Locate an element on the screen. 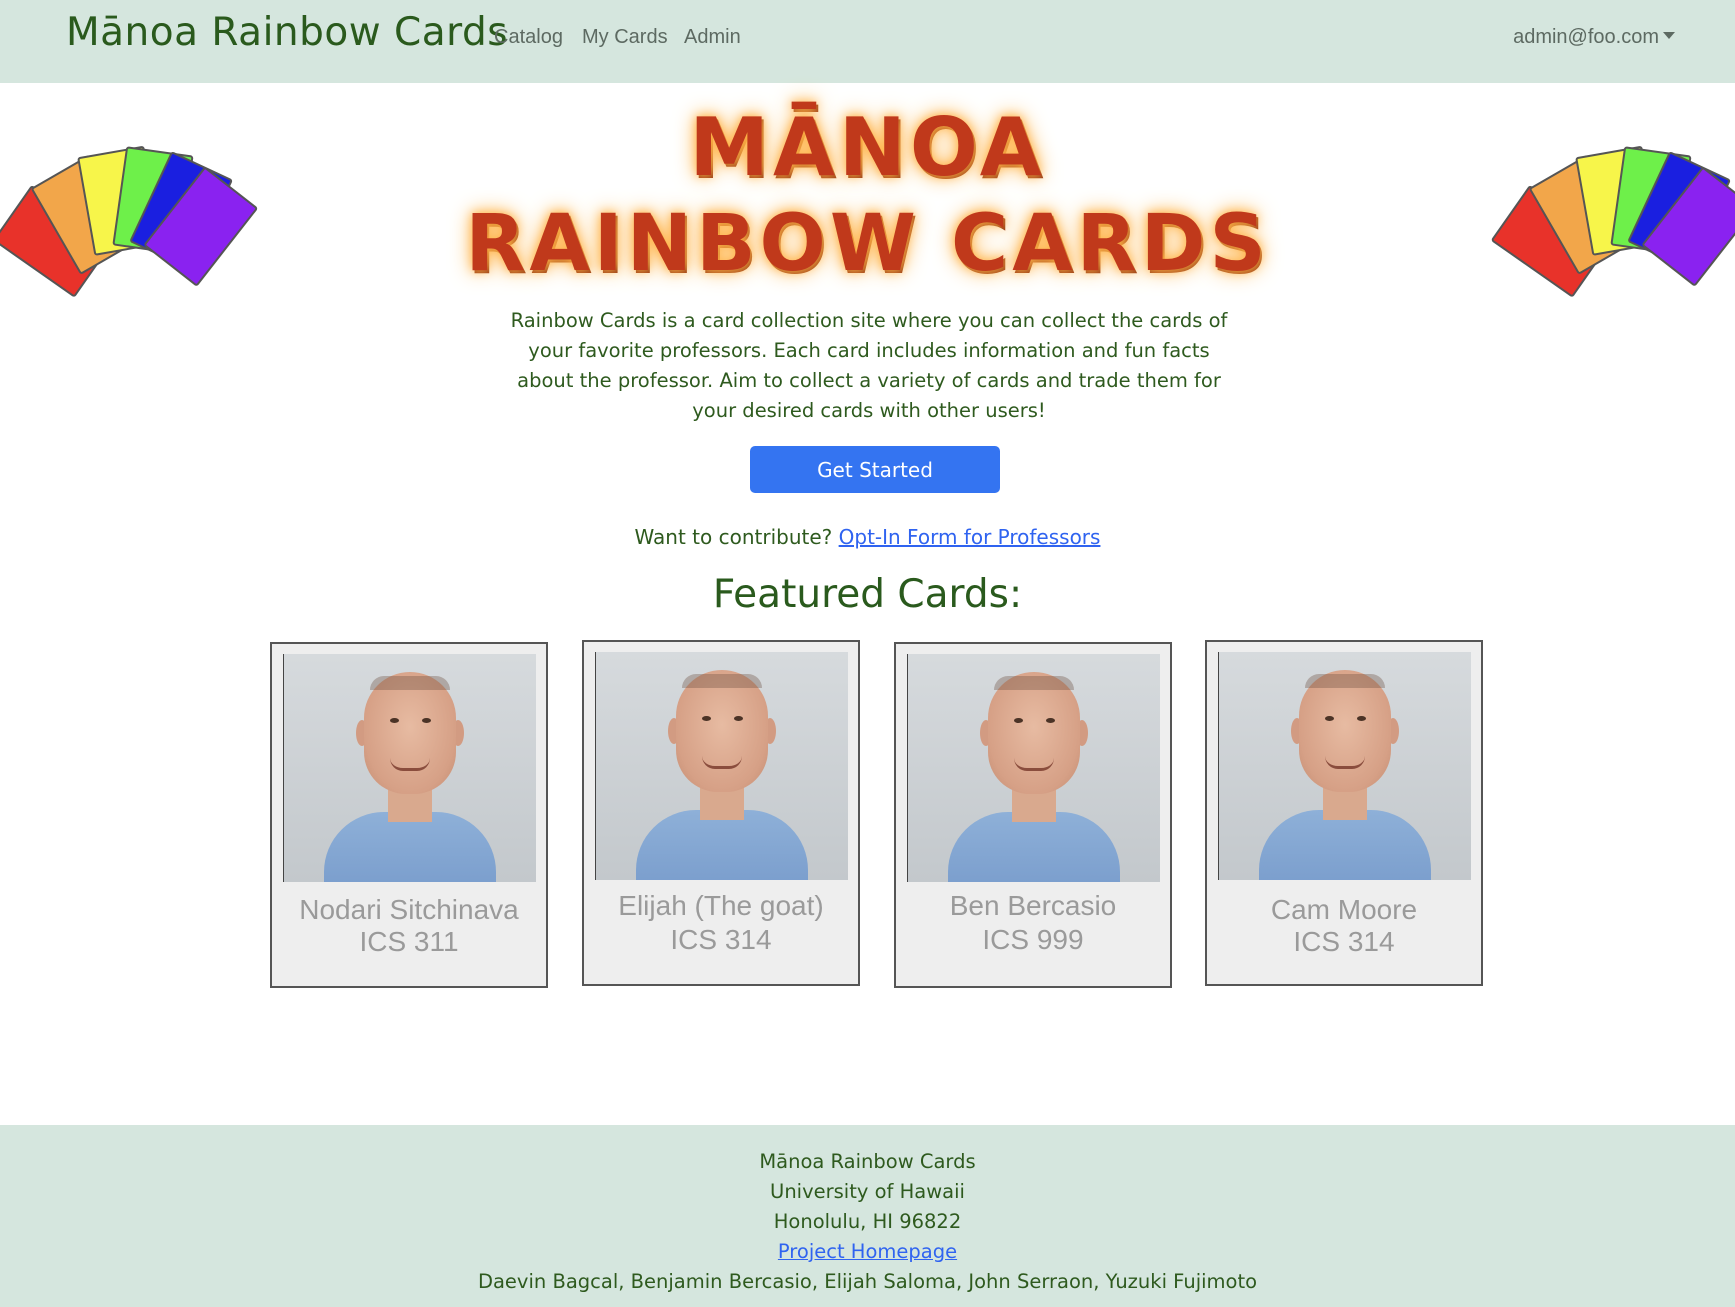 The height and width of the screenshot is (1307, 1735). featured-cards-heading: Featured Cards: is located at coordinates (867, 594).